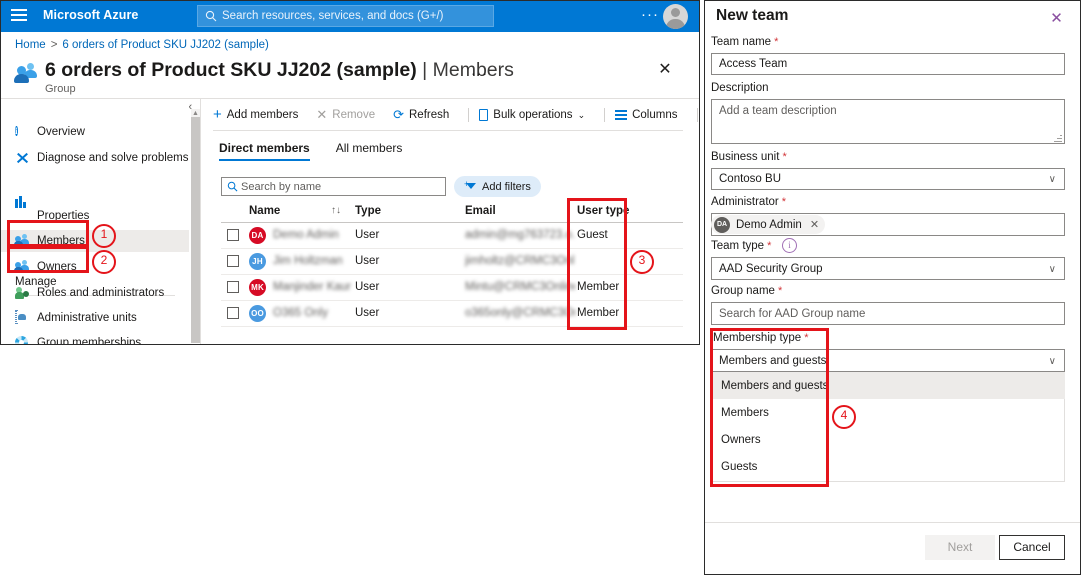 The width and height of the screenshot is (1081, 575). Describe the element at coordinates (195, 113) in the screenshot. I see `nav-scroll-up-arrow: ▲` at that location.